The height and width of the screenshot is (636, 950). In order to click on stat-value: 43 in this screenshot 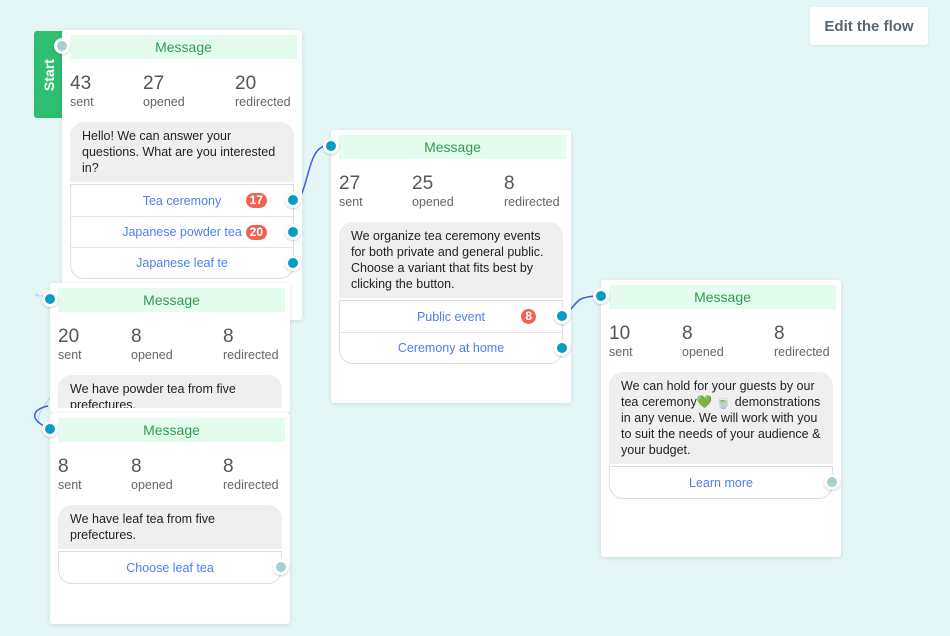, I will do `click(81, 83)`.